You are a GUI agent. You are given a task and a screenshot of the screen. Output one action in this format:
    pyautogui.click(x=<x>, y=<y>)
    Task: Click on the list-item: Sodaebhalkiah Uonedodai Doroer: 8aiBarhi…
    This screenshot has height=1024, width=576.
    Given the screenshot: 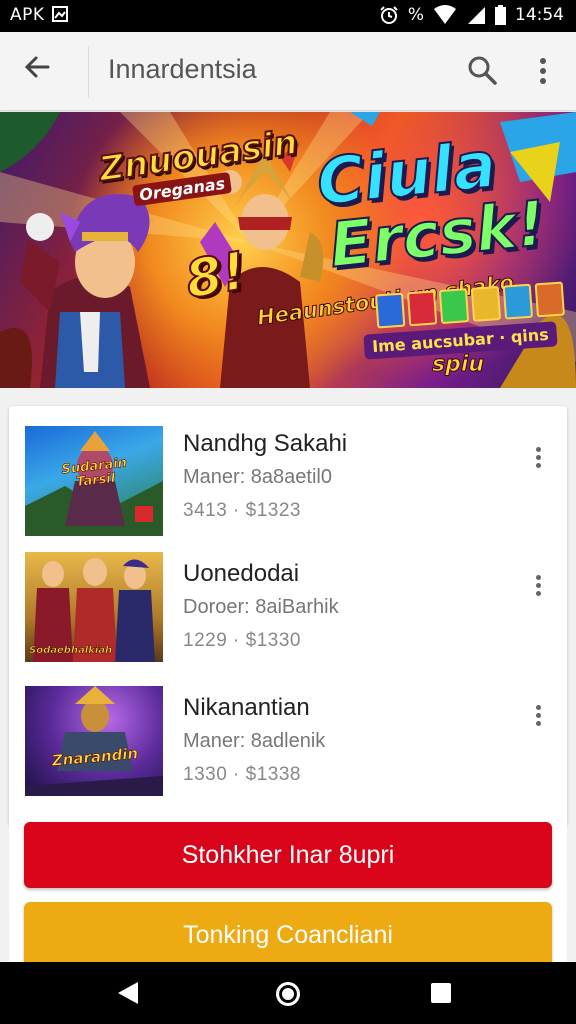 What is the action you would take?
    pyautogui.click(x=288, y=611)
    